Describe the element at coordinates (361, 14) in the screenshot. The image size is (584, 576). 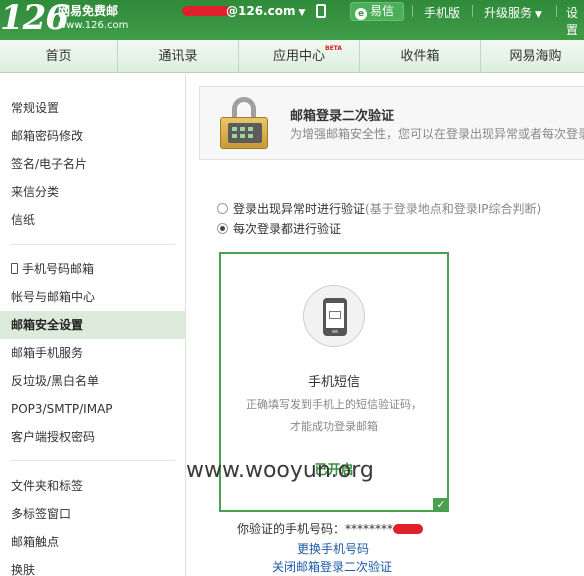
I see `yixin-icon: e` at that location.